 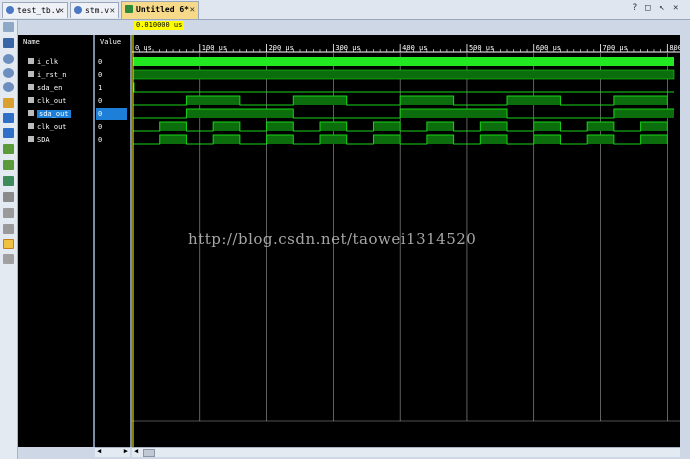 What do you see at coordinates (548, 48) in the screenshot?
I see `tick-label: 600 us` at bounding box center [548, 48].